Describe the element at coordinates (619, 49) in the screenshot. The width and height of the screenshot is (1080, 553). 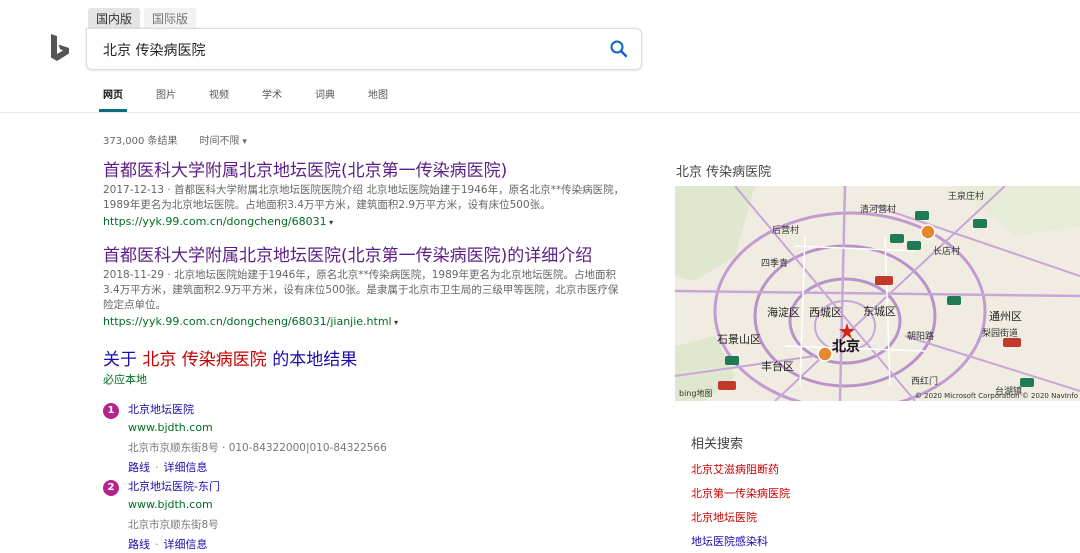
I see `search-icon` at that location.